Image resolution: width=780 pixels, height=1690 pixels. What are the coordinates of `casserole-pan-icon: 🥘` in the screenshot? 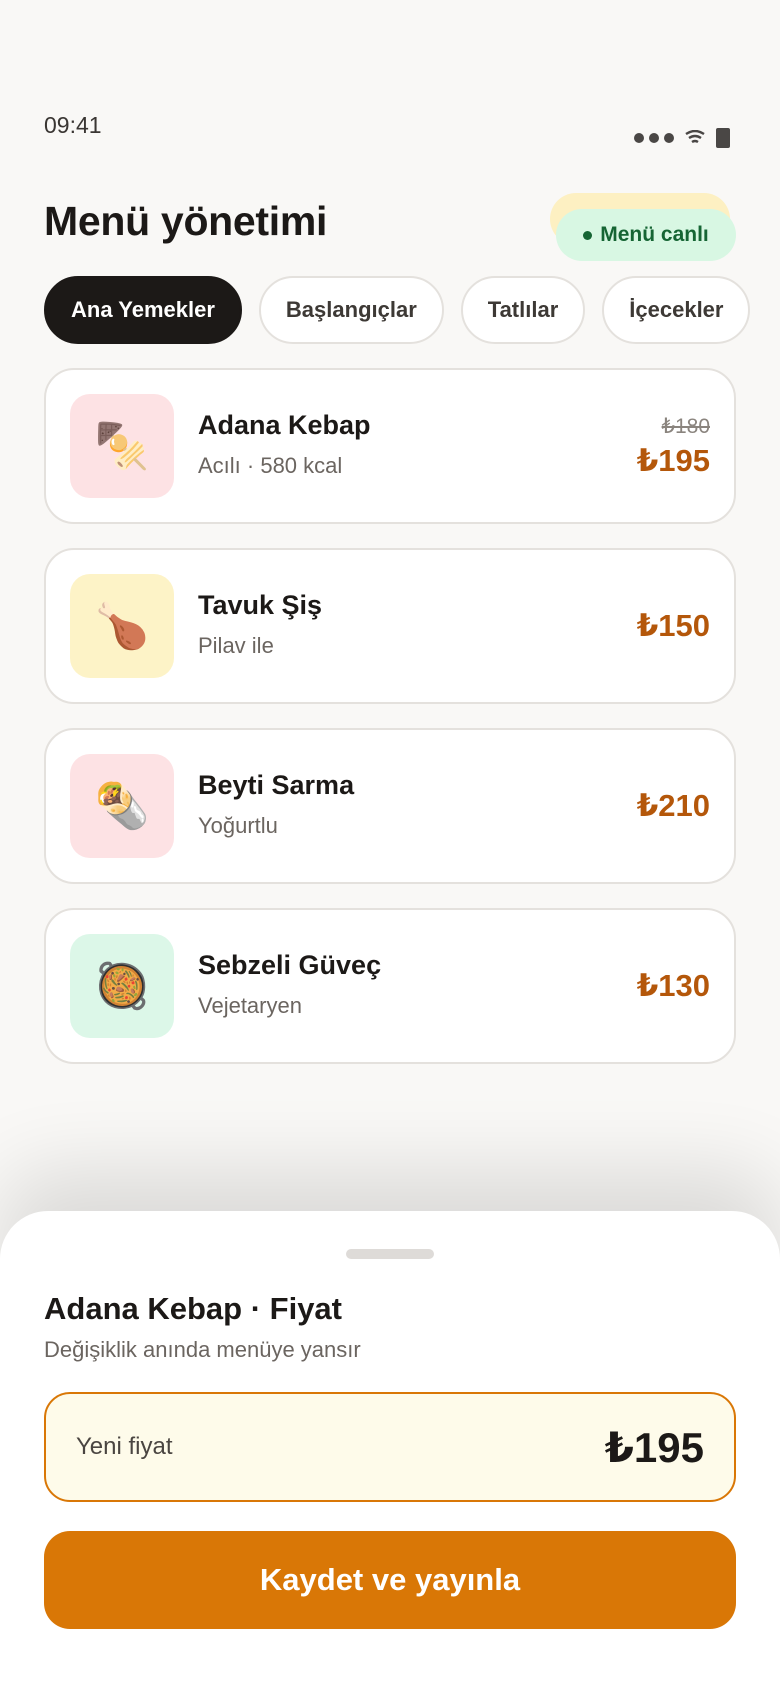 It's located at (122, 986).